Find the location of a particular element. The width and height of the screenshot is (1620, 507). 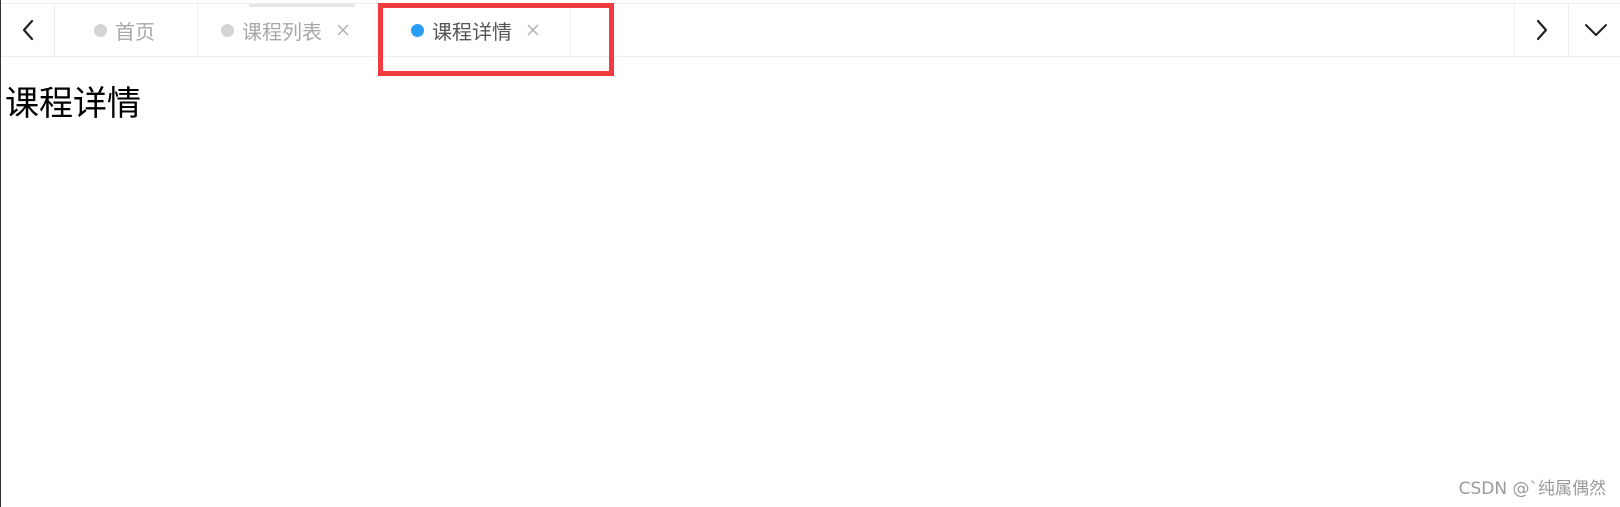

tab-label: 首页 is located at coordinates (135, 31).